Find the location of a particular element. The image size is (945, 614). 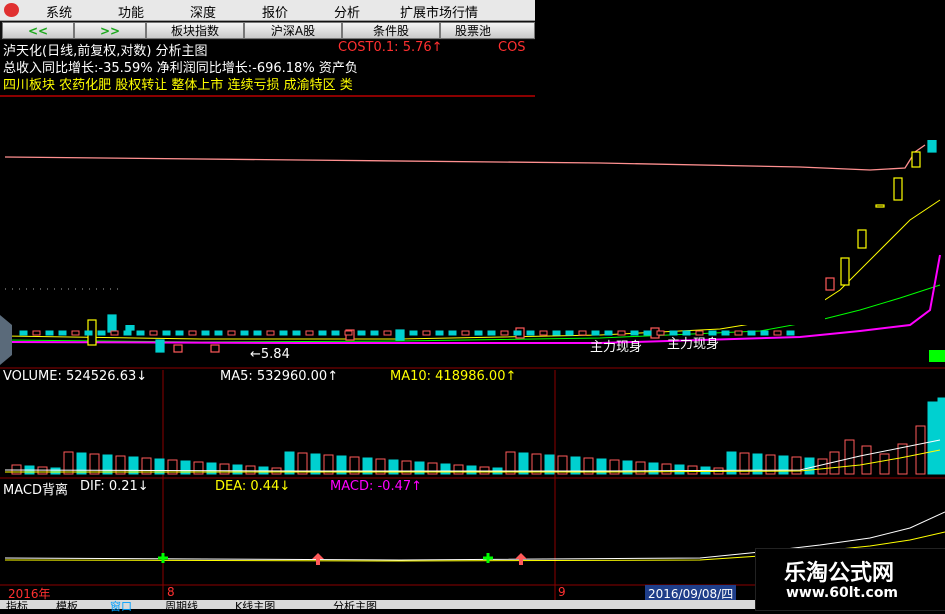

up-arrow-icon is located at coordinates (318, 559).